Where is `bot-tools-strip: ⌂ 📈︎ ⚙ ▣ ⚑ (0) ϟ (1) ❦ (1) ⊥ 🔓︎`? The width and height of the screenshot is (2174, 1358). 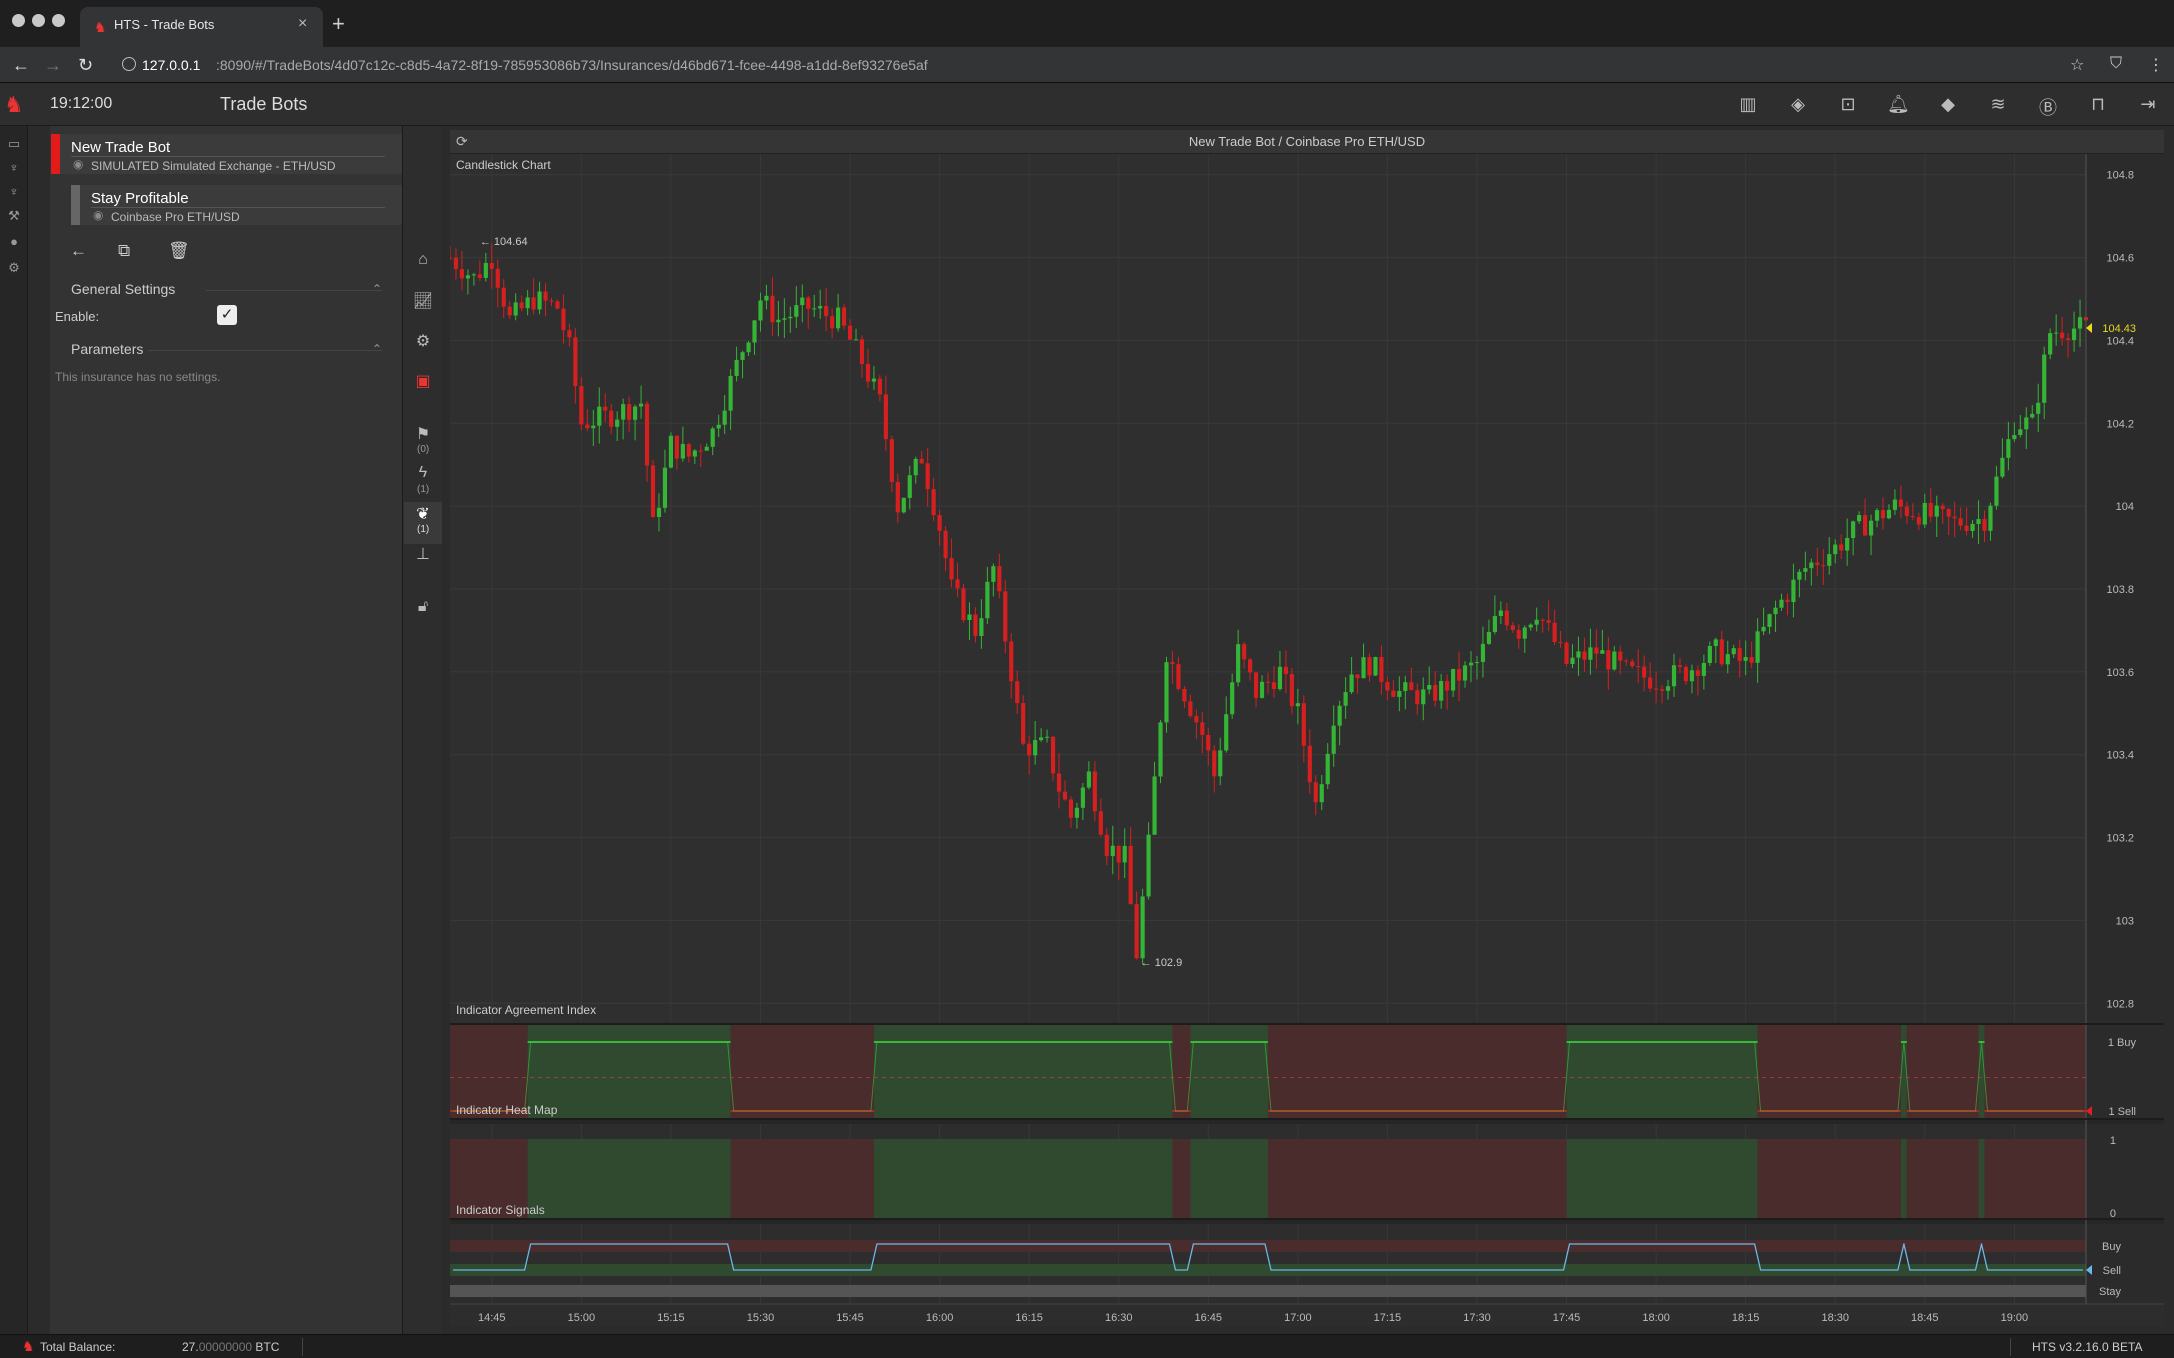
bot-tools-strip: ⌂ 📈︎ ⚙ ▣ ⚑ (0) ϟ (1) ❦ (1) ⊥ 🔓︎ is located at coordinates (422, 730).